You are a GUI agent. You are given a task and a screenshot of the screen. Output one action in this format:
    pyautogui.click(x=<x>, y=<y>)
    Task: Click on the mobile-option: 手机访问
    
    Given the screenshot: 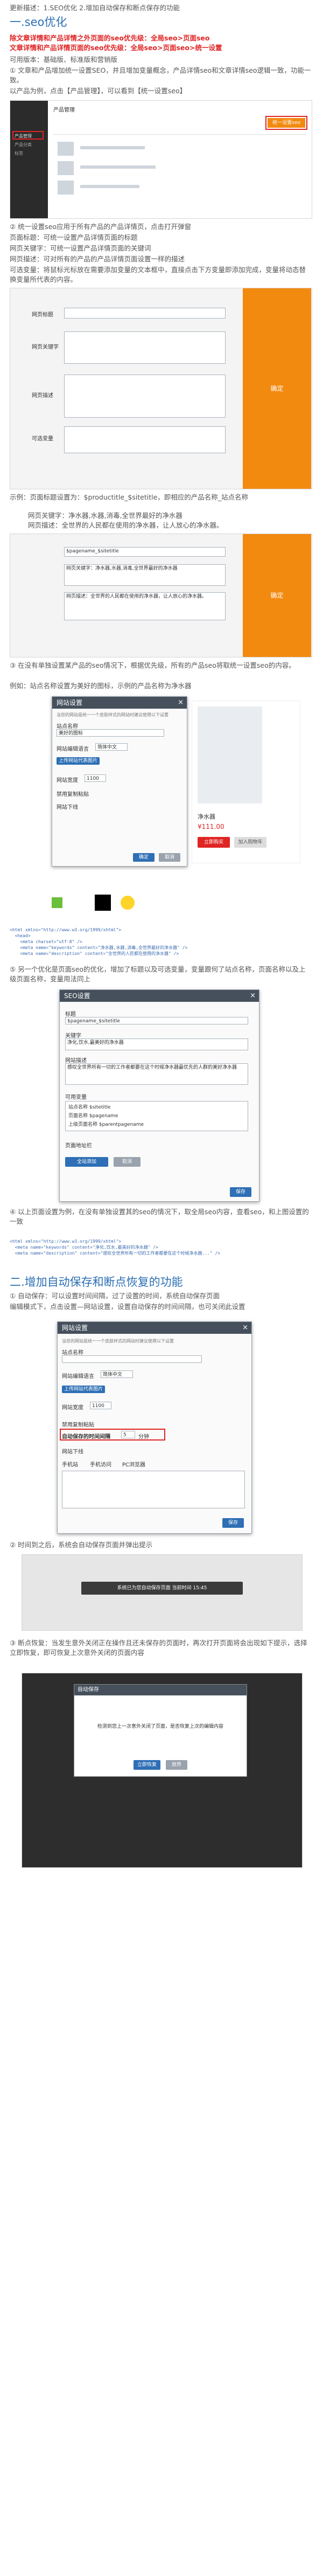 What is the action you would take?
    pyautogui.click(x=100, y=1464)
    